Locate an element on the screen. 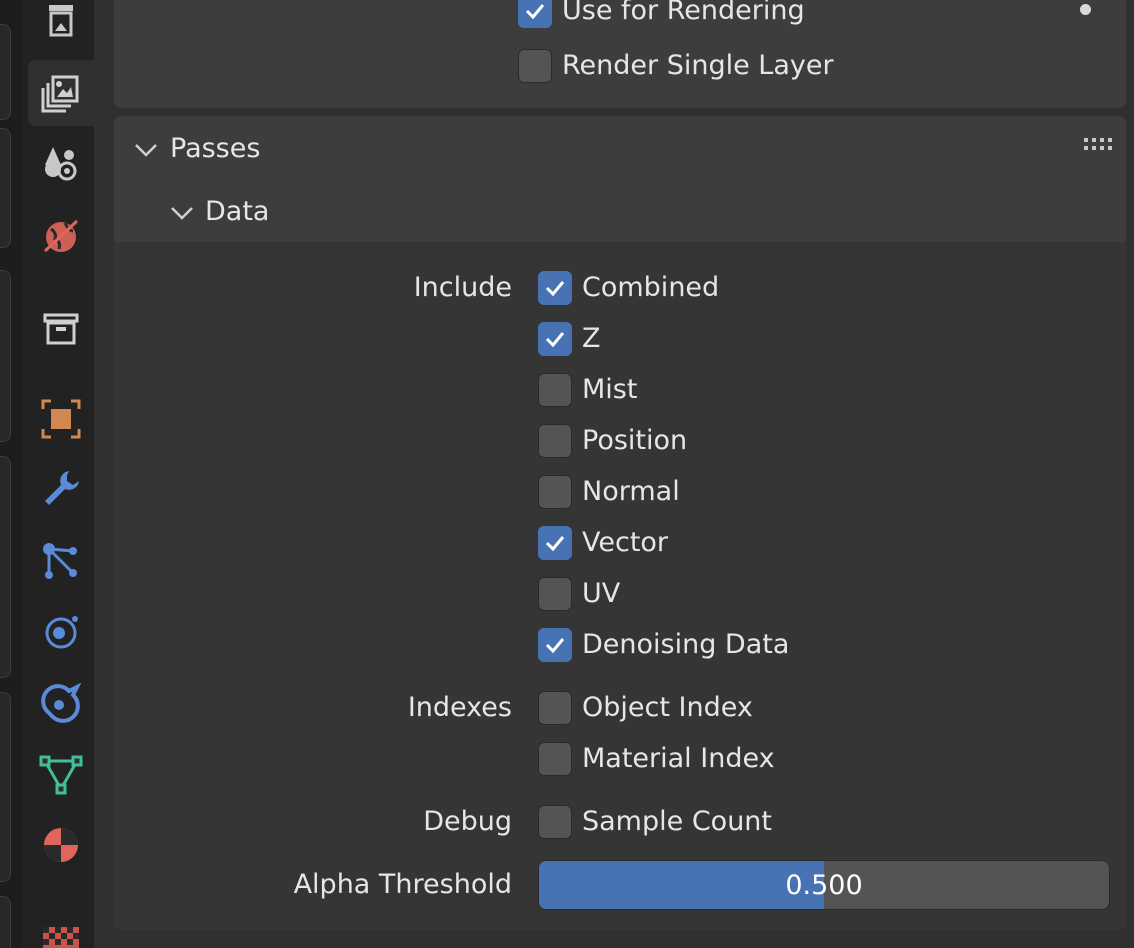  indexes-group-label: Indexes is located at coordinates (459, 707).